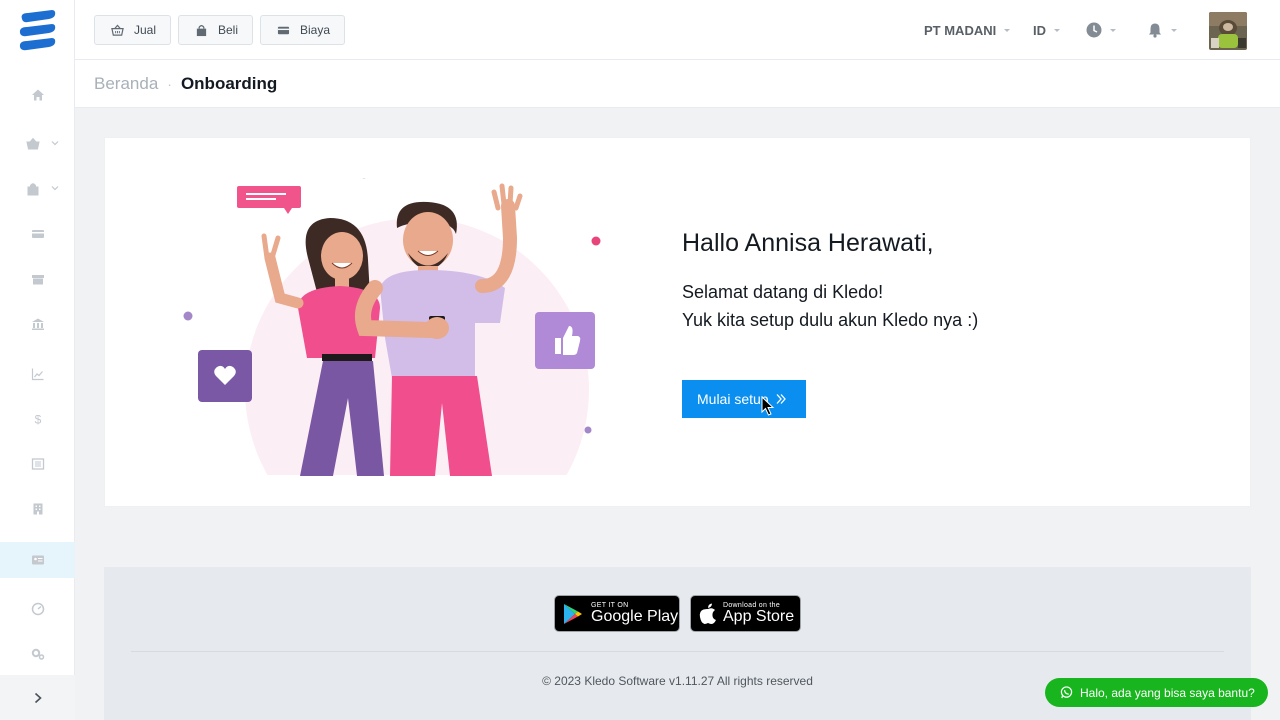 This screenshot has width=1280, height=720. I want to click on avatar, so click(1228, 31).